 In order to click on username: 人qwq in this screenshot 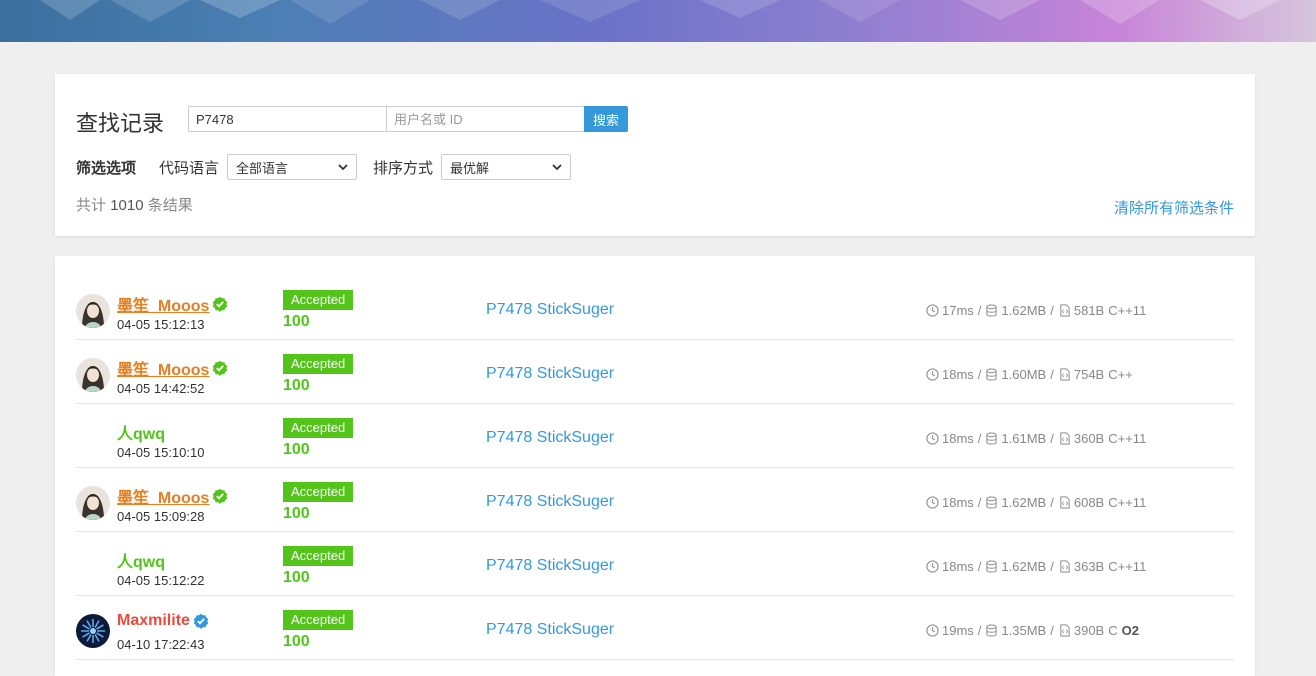, I will do `click(141, 434)`.